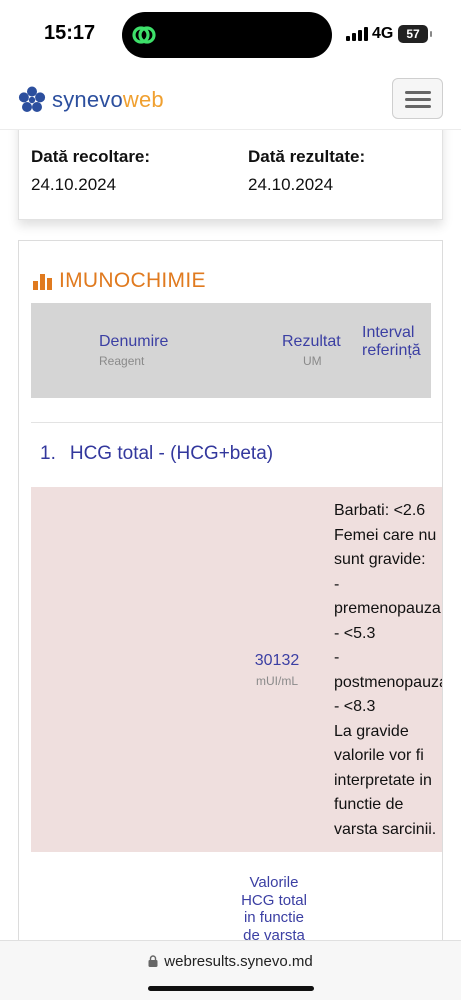  I want to click on logo-text: synevoweb, so click(108, 100).